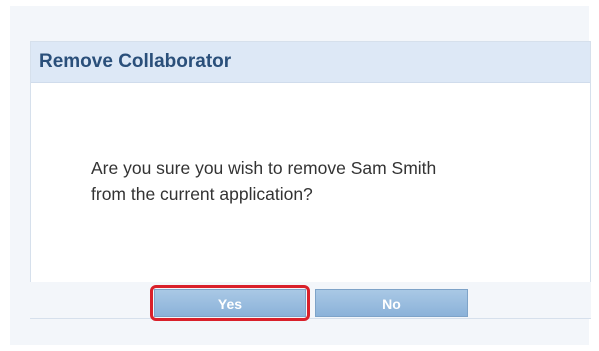  What do you see at coordinates (310, 62) in the screenshot?
I see `dialog-header: Remove Collaborator` at bounding box center [310, 62].